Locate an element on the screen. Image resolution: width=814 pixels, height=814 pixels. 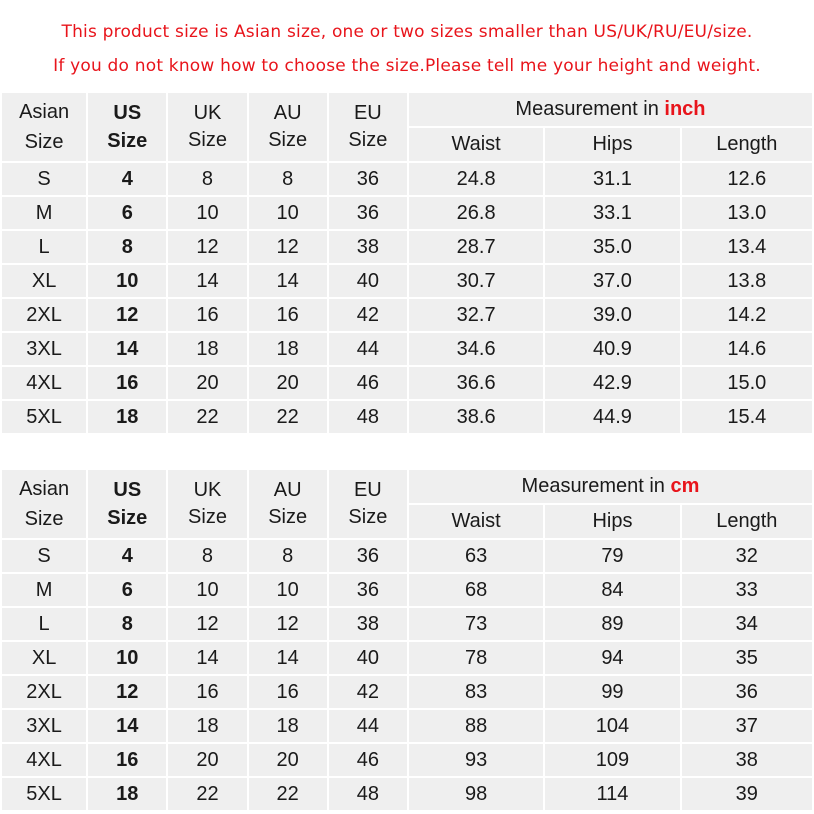
cell-uk: 16 is located at coordinates (207, 692).